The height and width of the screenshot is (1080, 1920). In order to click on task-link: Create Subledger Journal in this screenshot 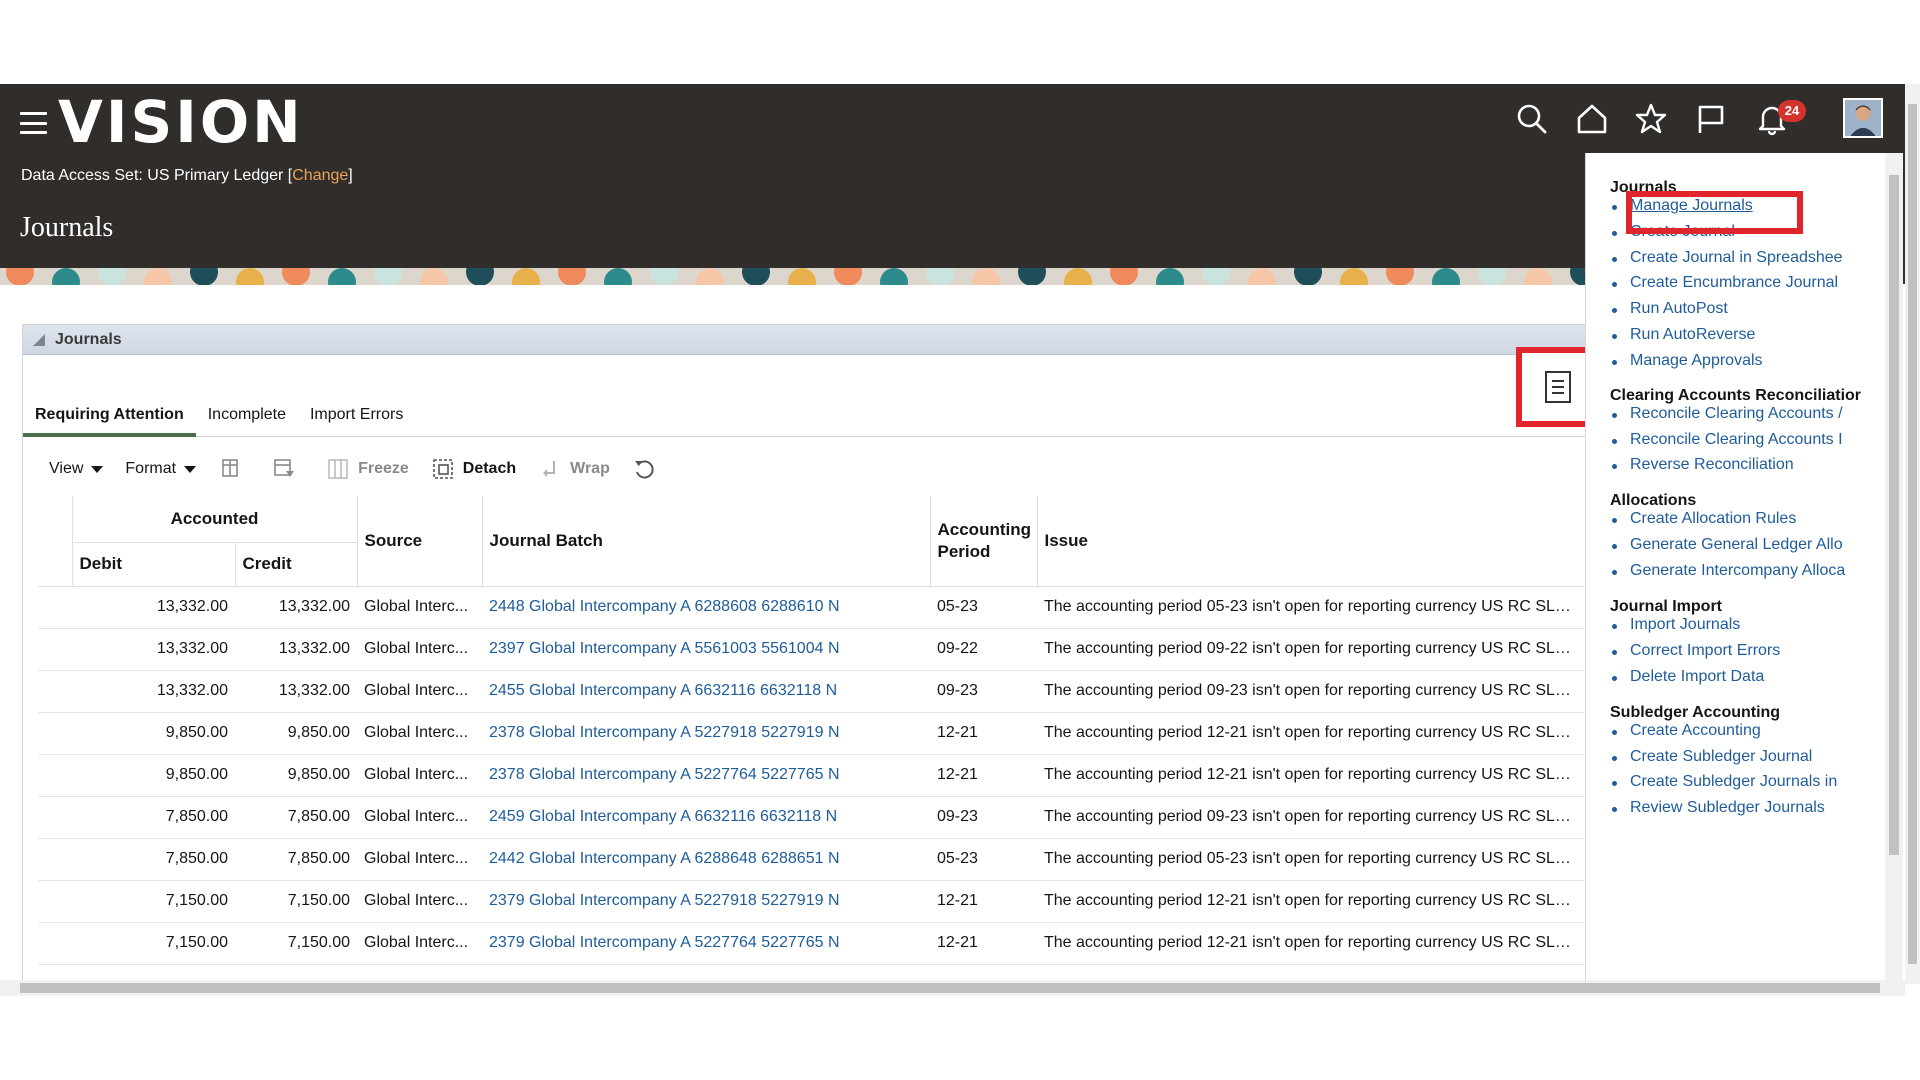, I will do `click(1711, 757)`.